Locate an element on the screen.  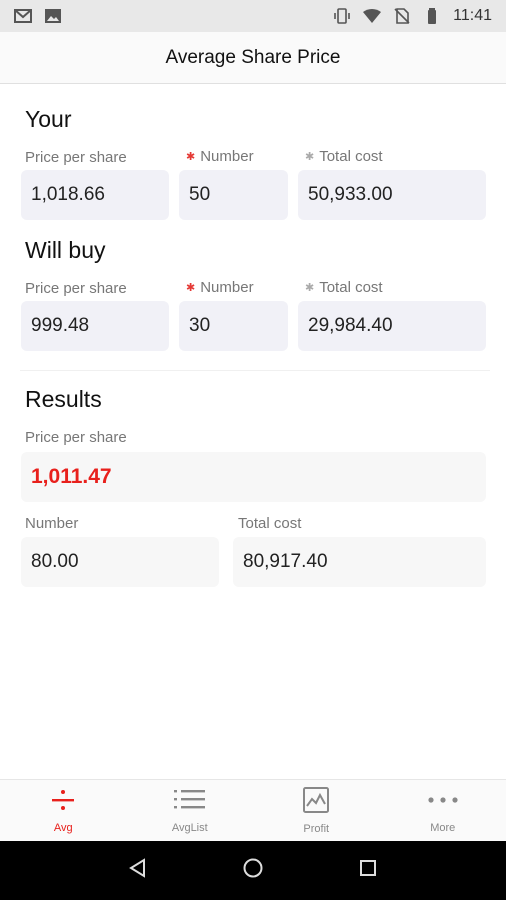
nav-label-avg: Avg is located at coordinates (63, 828).